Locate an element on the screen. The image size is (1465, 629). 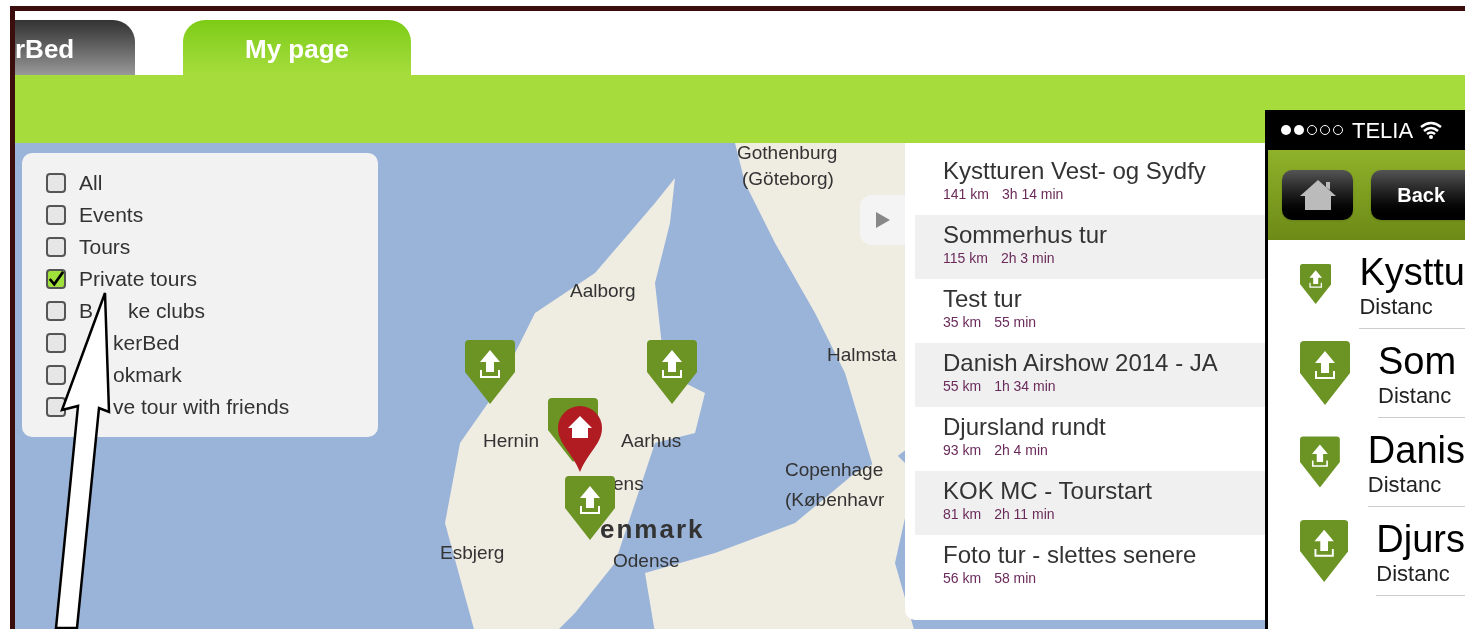
back-button: Back is located at coordinates (1418, 195).